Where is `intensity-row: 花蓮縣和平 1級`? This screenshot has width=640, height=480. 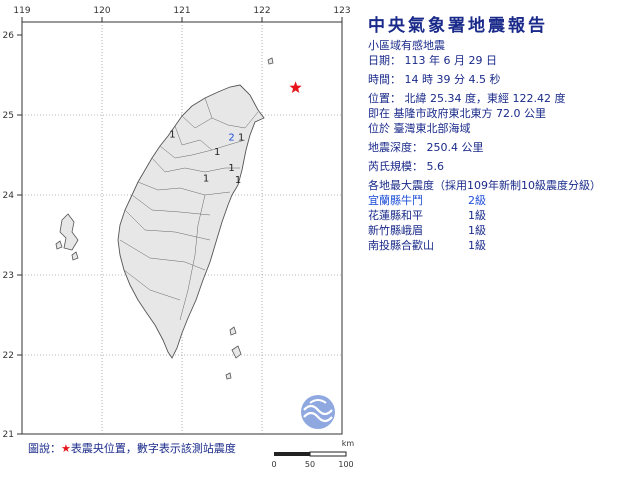
intensity-row: 花蓮縣和平 1級 is located at coordinates (502, 215).